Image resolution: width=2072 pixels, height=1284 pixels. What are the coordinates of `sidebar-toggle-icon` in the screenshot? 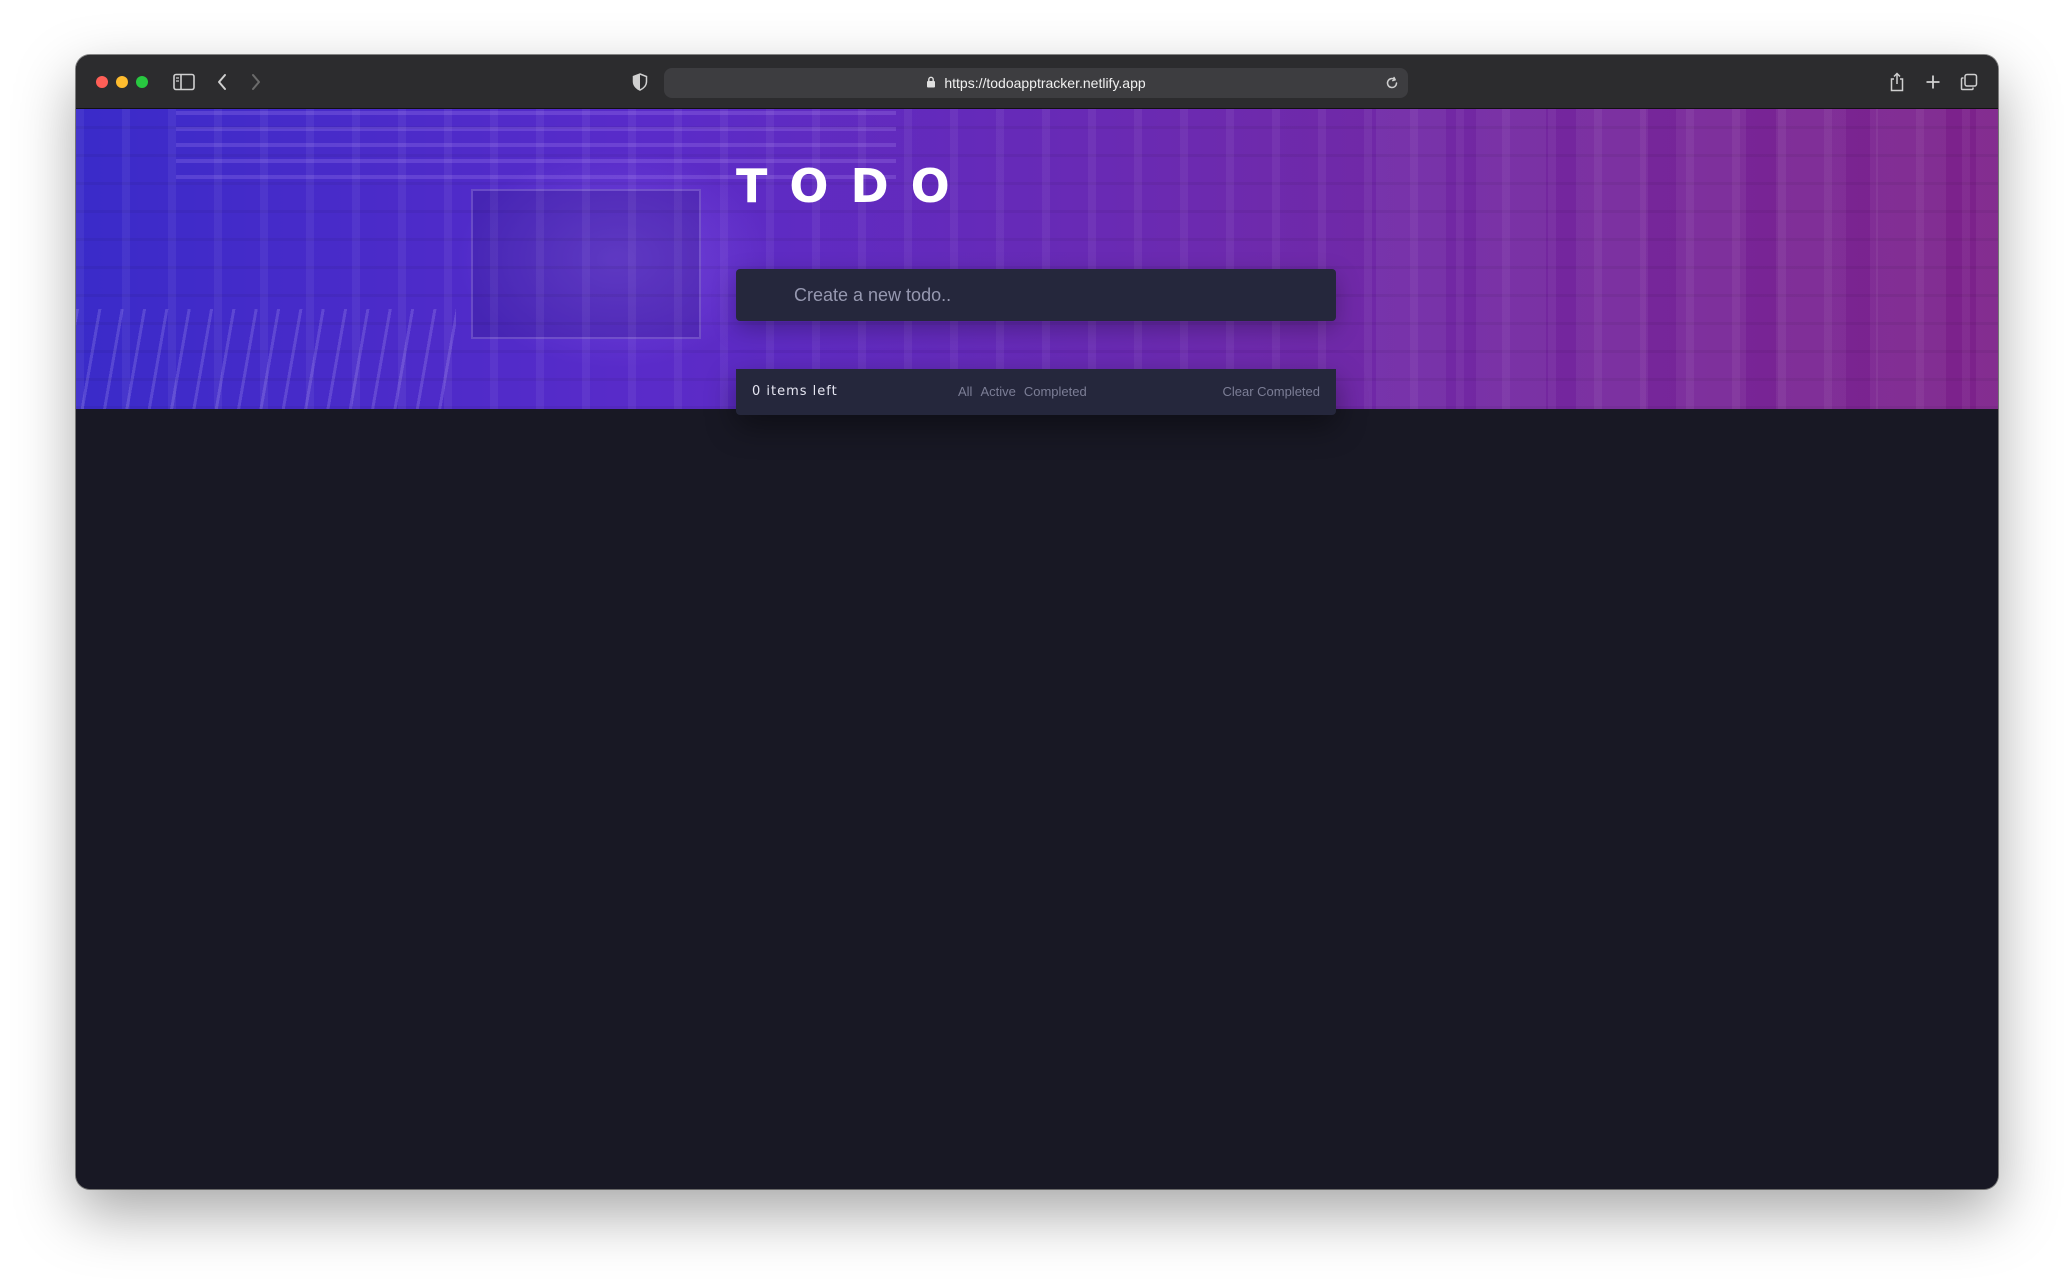 It's located at (184, 82).